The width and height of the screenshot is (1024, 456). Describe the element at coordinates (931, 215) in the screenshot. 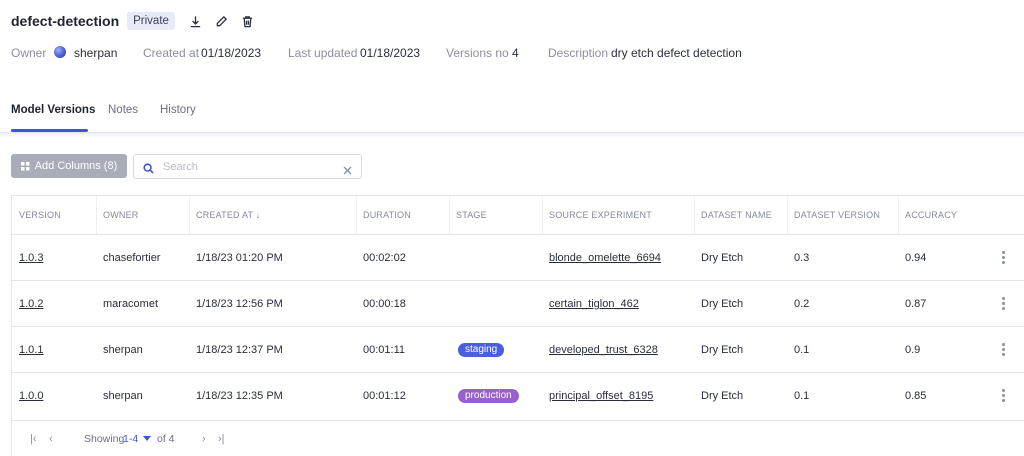

I see `column-header-accuracy: ACCURACY` at that location.